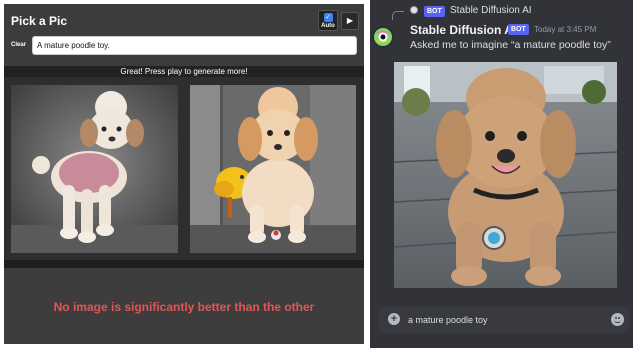 This screenshot has width=633, height=348. I want to click on bot-avatar-icon, so click(383, 37).